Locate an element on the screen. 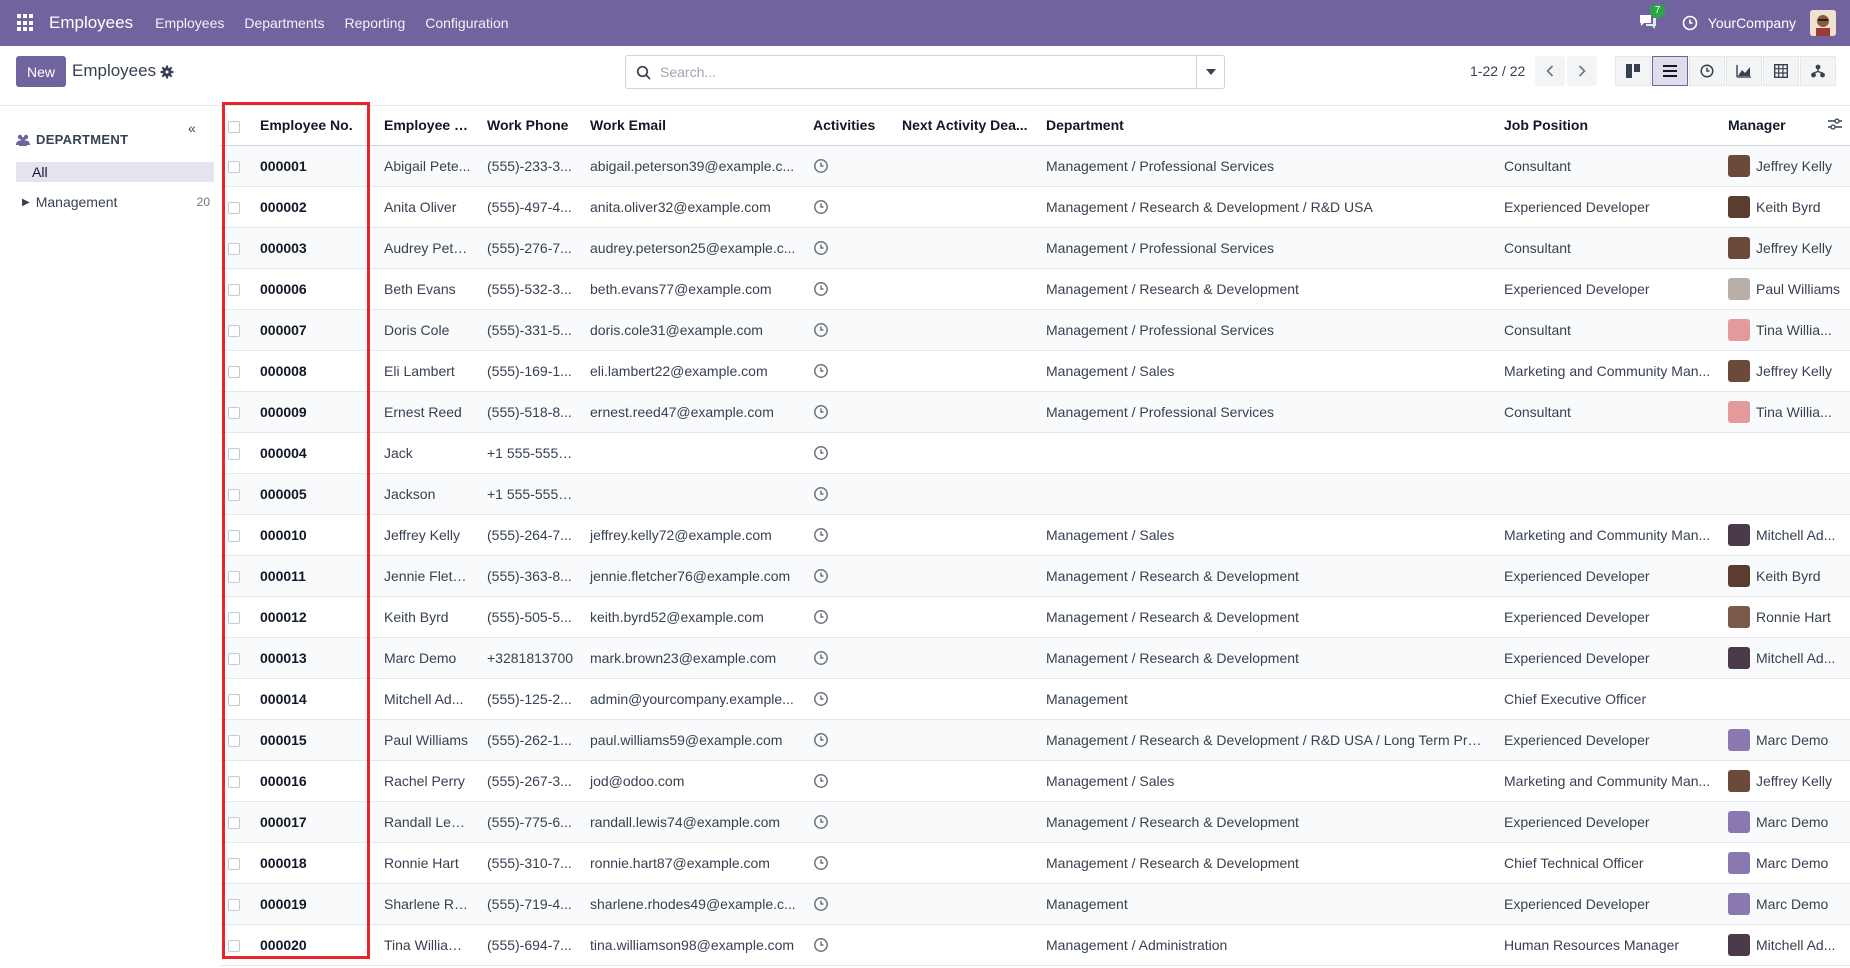 The width and height of the screenshot is (1850, 968). cell-work-email: mark.brown23@example.com is located at coordinates (693, 658).